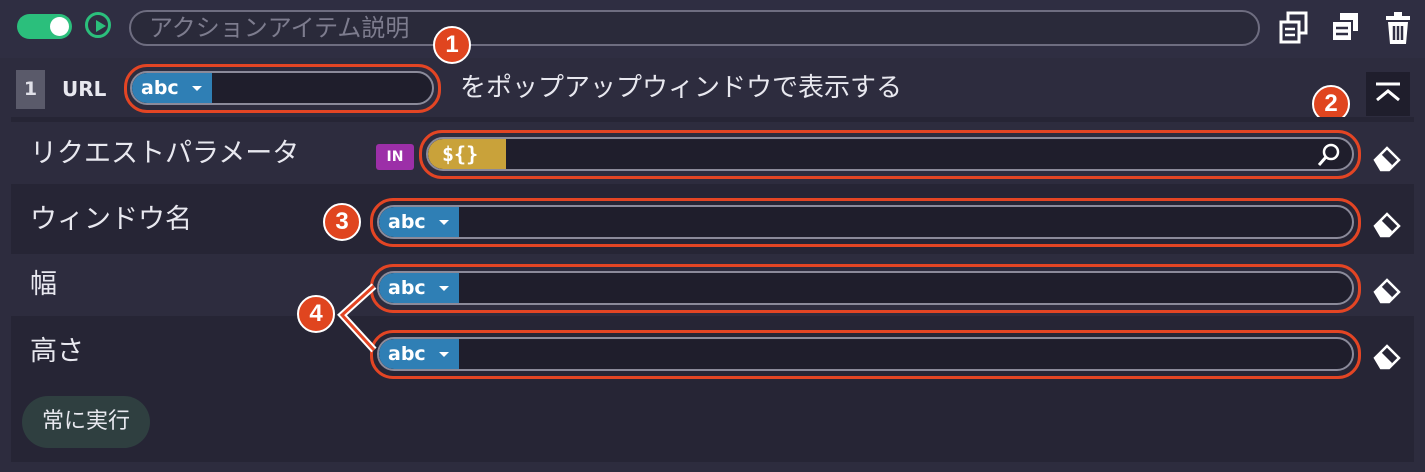 Image resolution: width=1425 pixels, height=472 pixels. Describe the element at coordinates (890, 154) in the screenshot. I see `request-param-field: ${}` at that location.